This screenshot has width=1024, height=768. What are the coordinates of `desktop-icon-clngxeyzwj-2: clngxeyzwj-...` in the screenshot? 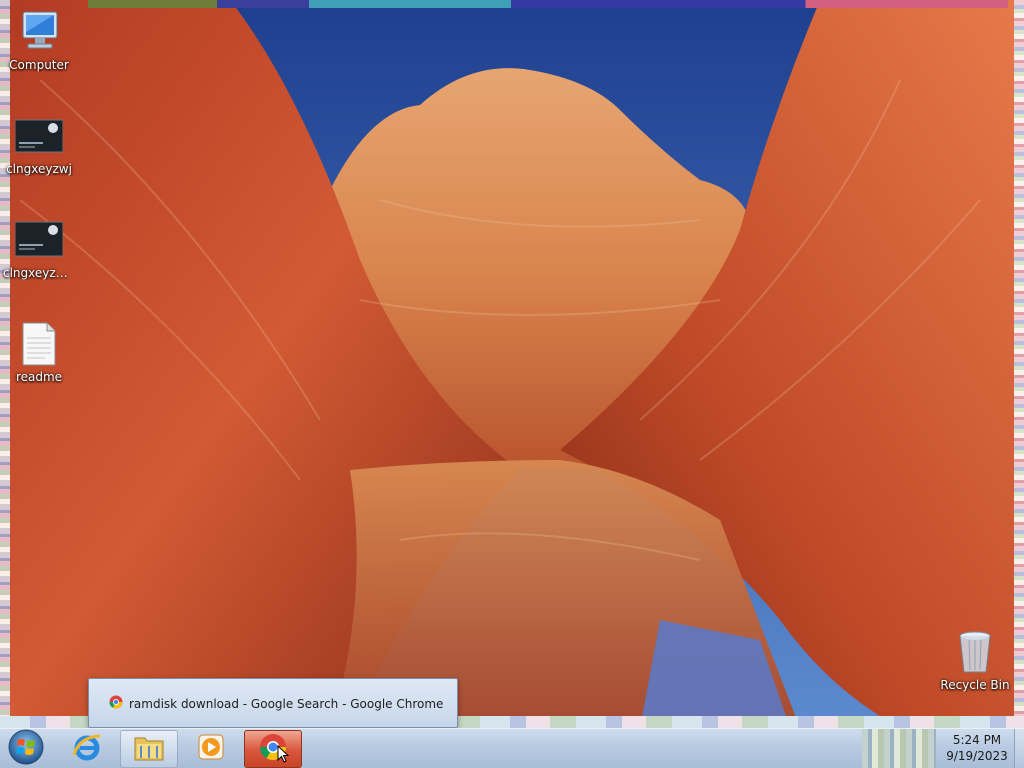 It's located at (39, 249).